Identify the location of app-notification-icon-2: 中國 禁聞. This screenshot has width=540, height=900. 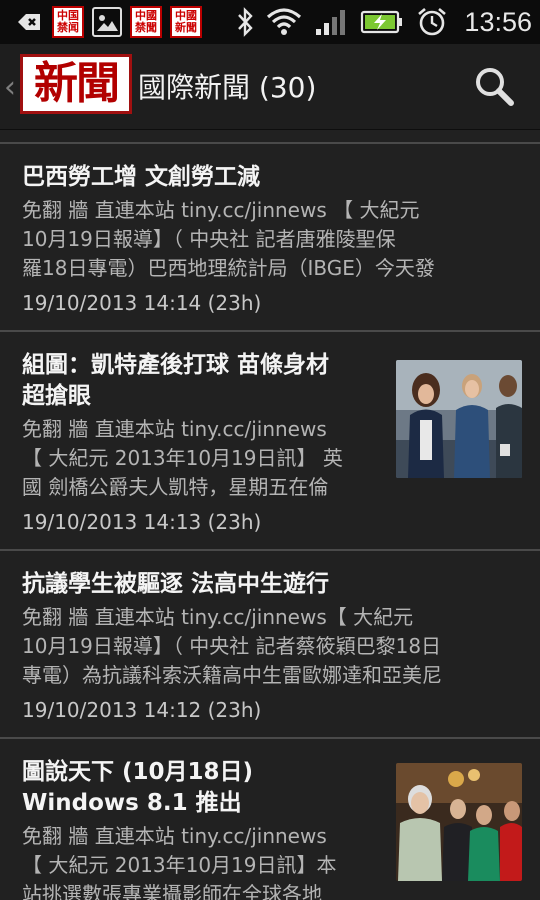
(146, 22).